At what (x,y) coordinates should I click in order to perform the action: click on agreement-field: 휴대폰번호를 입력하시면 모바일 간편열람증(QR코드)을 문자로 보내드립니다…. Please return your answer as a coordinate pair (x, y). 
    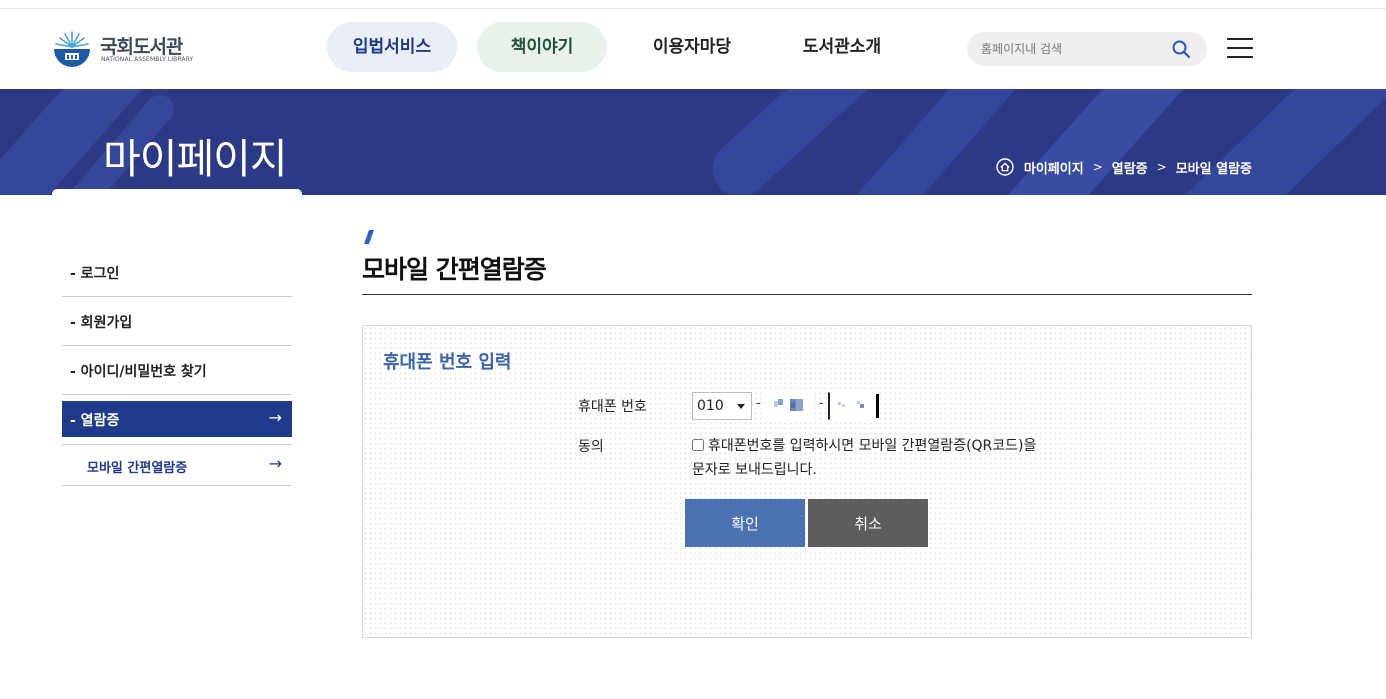
    Looking at the image, I should click on (867, 458).